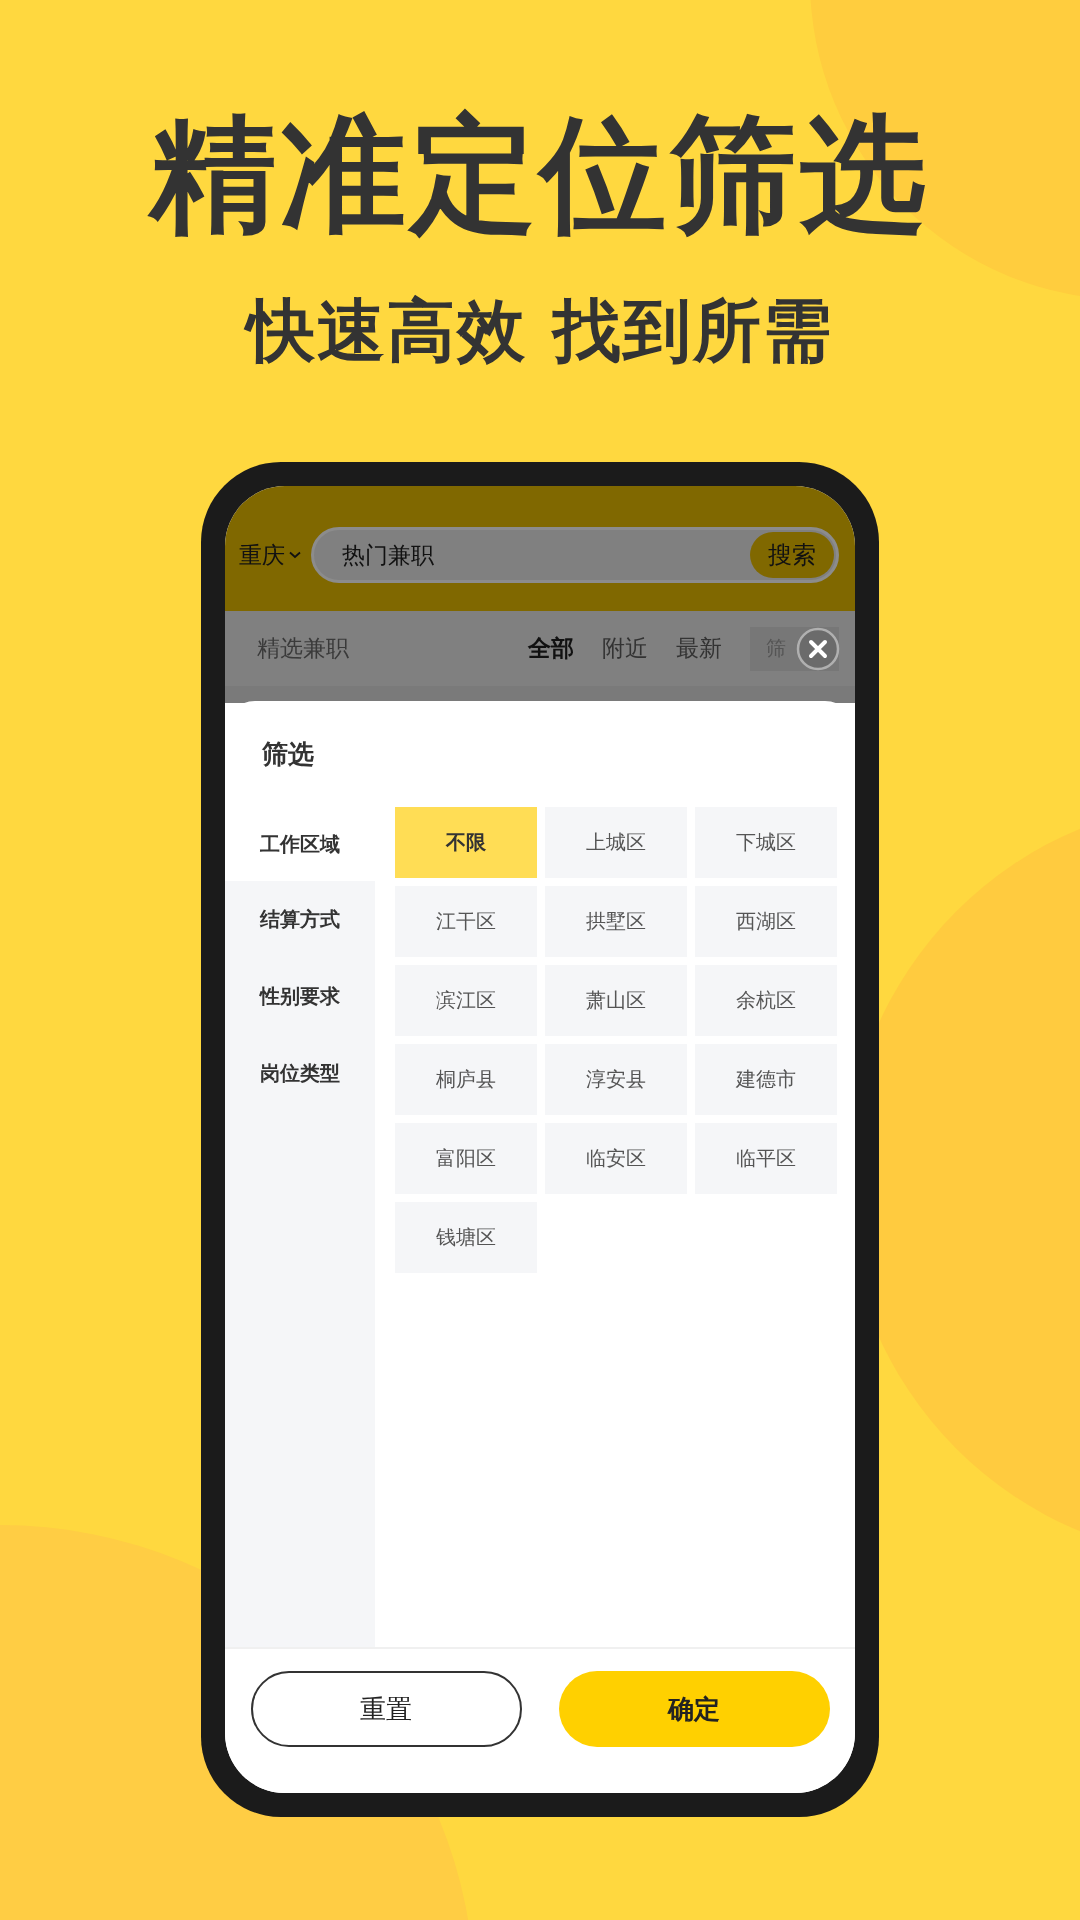 The width and height of the screenshot is (1080, 1920). I want to click on option-chip: 余杭区, so click(765, 1000).